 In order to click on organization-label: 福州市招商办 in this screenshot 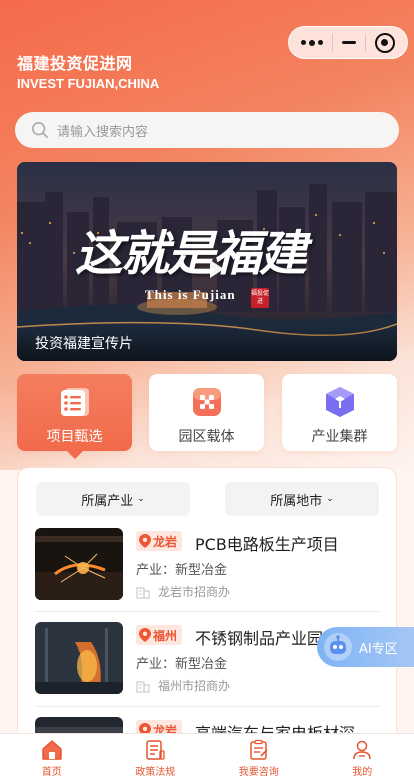, I will do `click(194, 686)`.